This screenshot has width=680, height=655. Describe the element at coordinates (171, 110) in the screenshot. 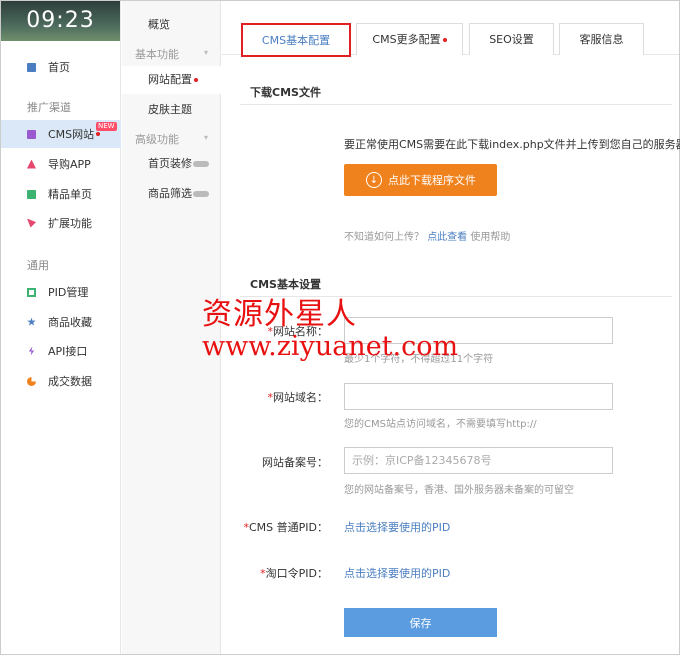

I see `submenu-item-skin: 皮肤主题` at that location.